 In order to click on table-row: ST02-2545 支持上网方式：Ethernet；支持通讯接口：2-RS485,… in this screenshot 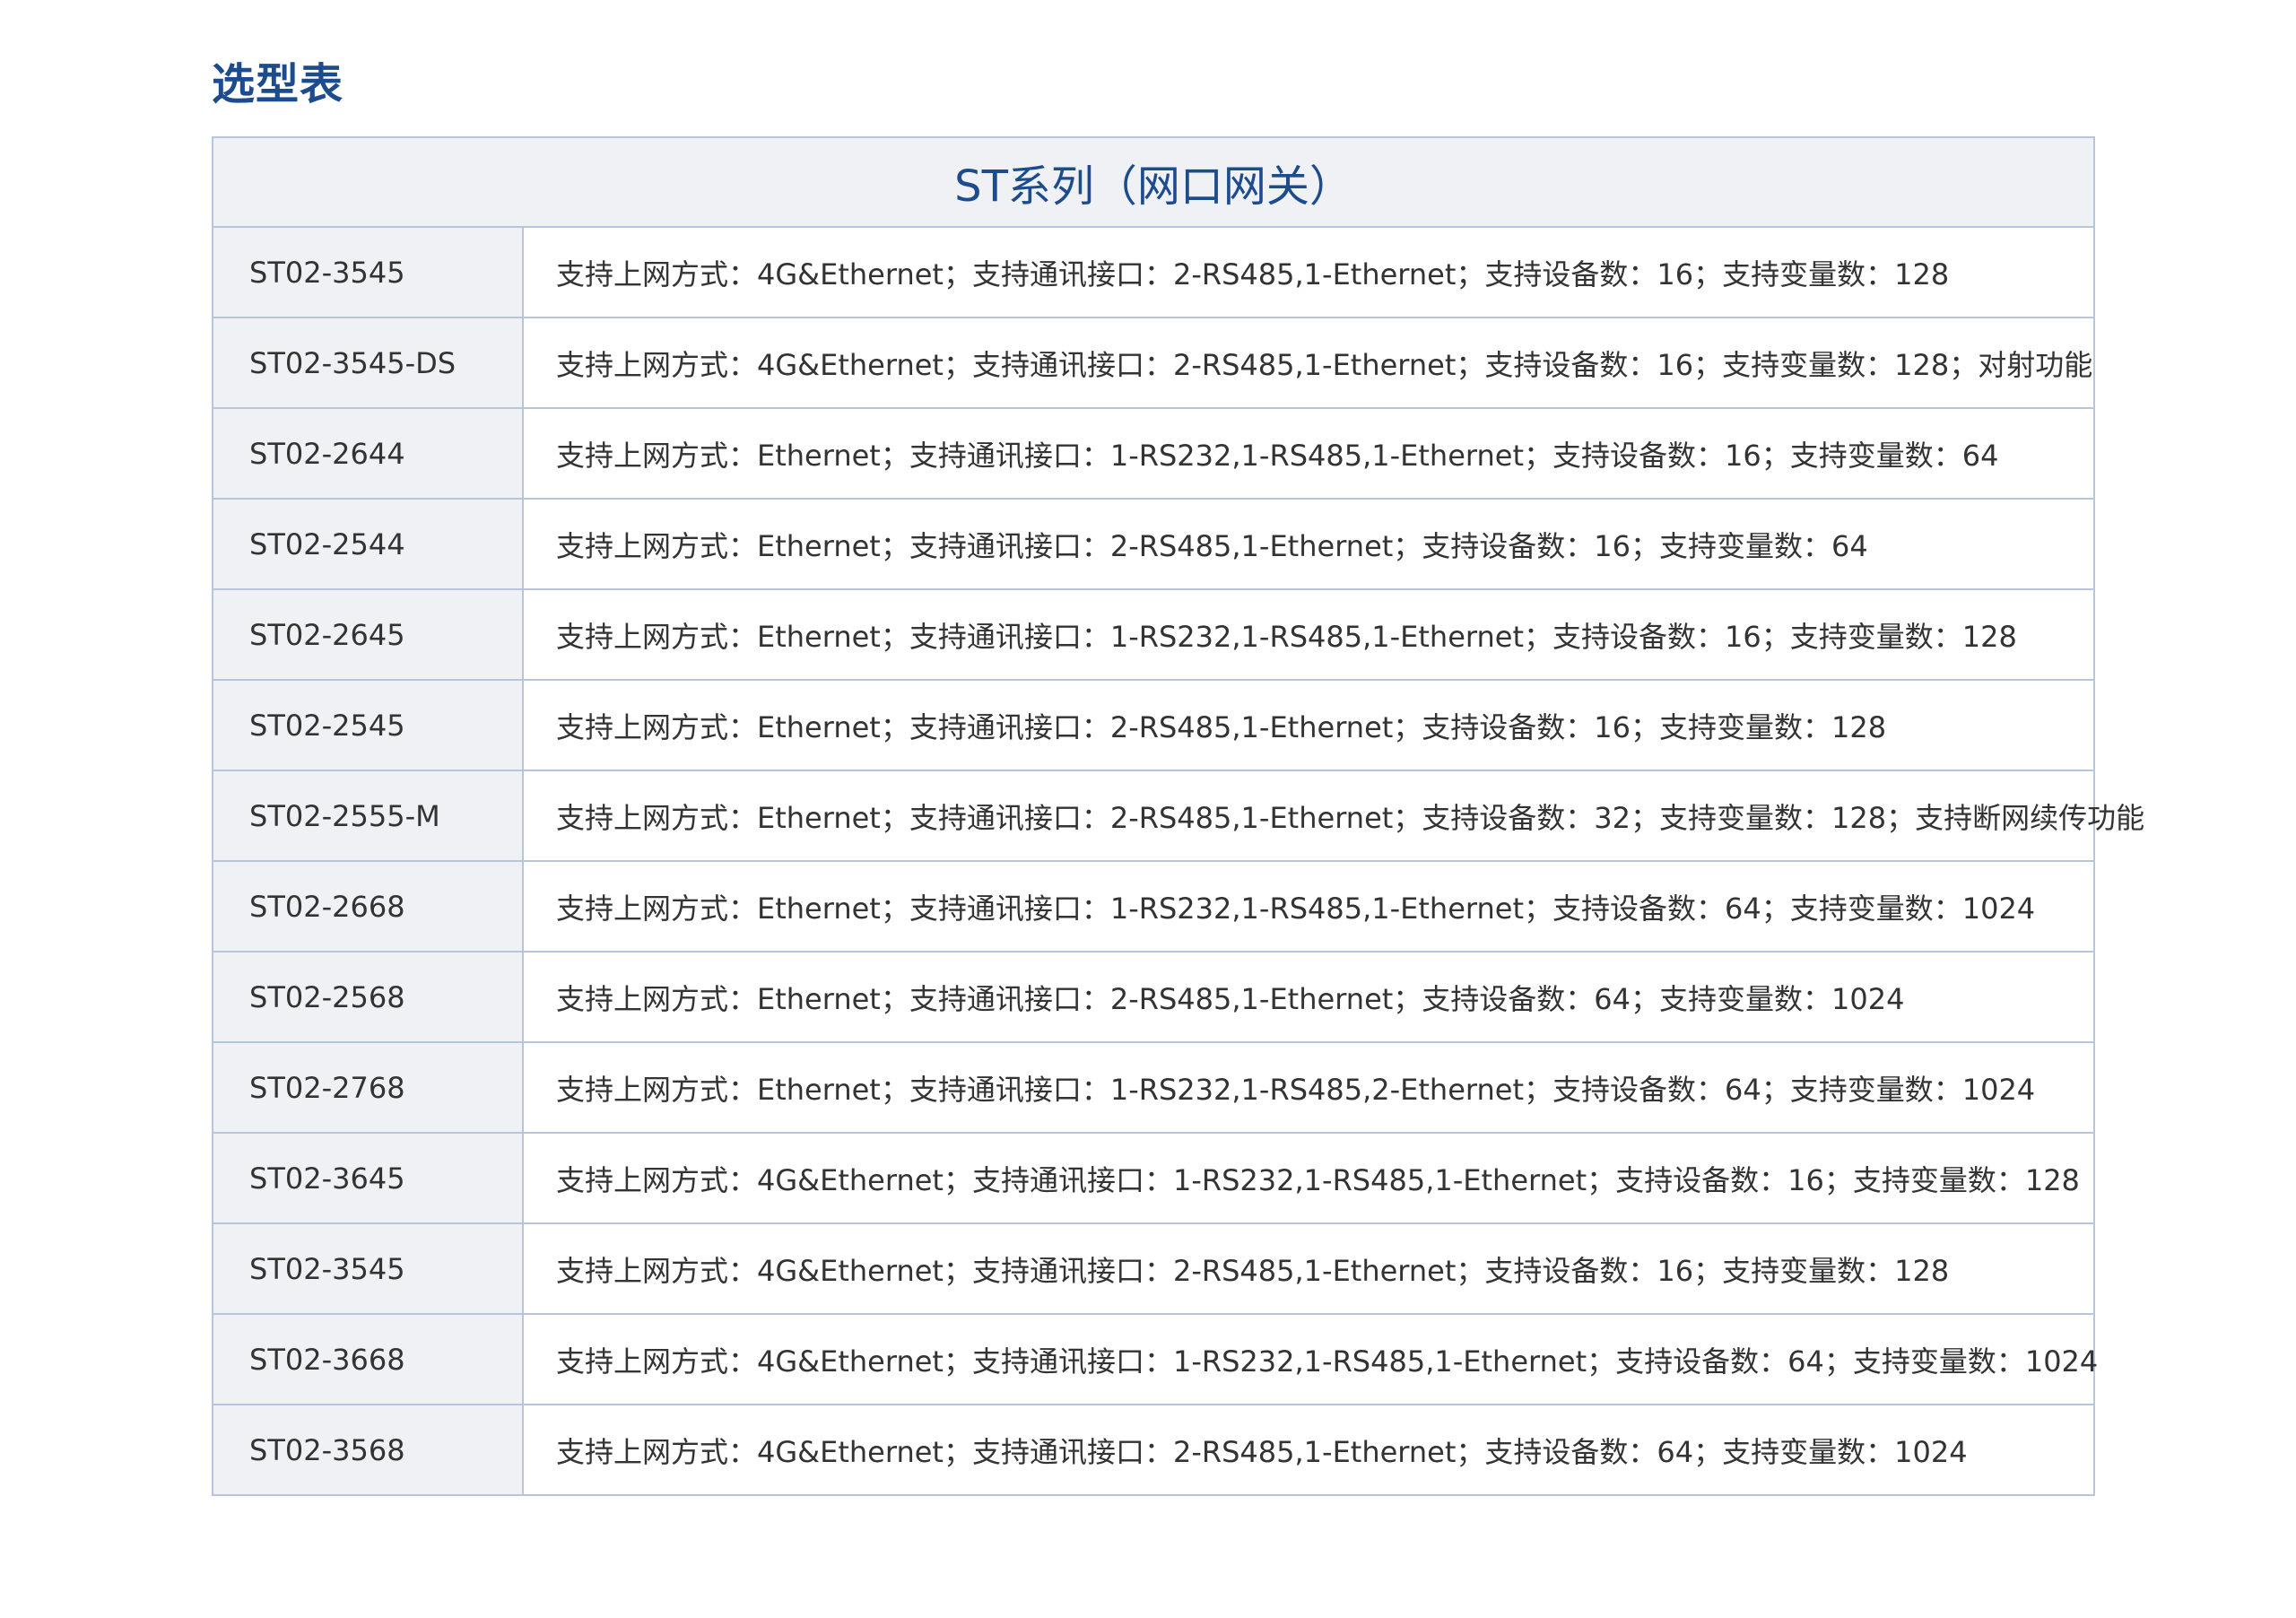, I will do `click(1154, 725)`.